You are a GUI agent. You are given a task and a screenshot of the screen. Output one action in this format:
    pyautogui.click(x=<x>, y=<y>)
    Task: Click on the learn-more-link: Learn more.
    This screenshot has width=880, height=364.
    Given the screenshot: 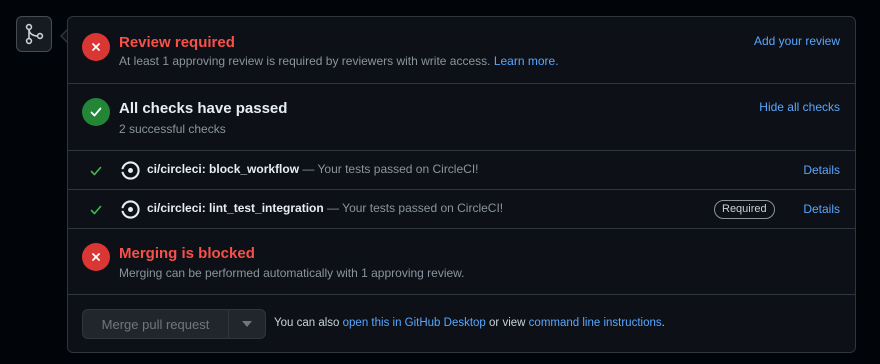 What is the action you would take?
    pyautogui.click(x=526, y=61)
    